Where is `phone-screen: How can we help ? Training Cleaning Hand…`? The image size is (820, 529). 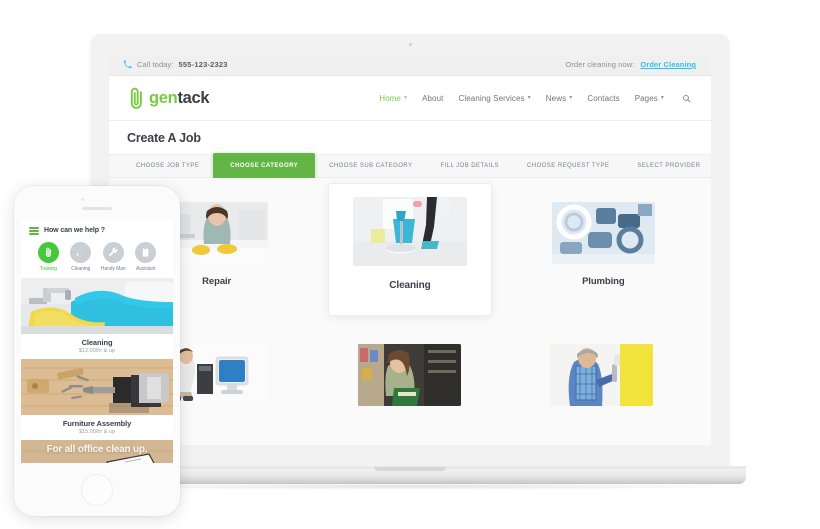 phone-screen: How can we help ? Training Cleaning Hand… is located at coordinates (97, 341).